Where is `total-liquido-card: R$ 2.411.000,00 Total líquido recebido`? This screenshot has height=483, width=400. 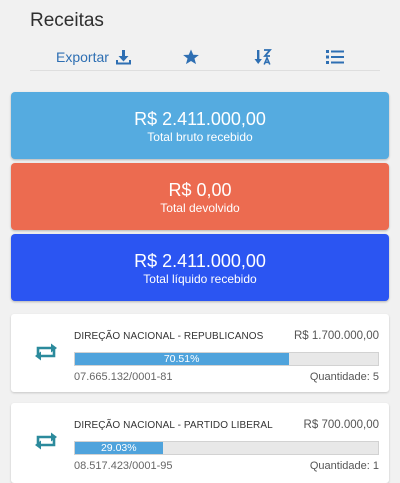
total-liquido-card: R$ 2.411.000,00 Total líquido recebido is located at coordinates (200, 267).